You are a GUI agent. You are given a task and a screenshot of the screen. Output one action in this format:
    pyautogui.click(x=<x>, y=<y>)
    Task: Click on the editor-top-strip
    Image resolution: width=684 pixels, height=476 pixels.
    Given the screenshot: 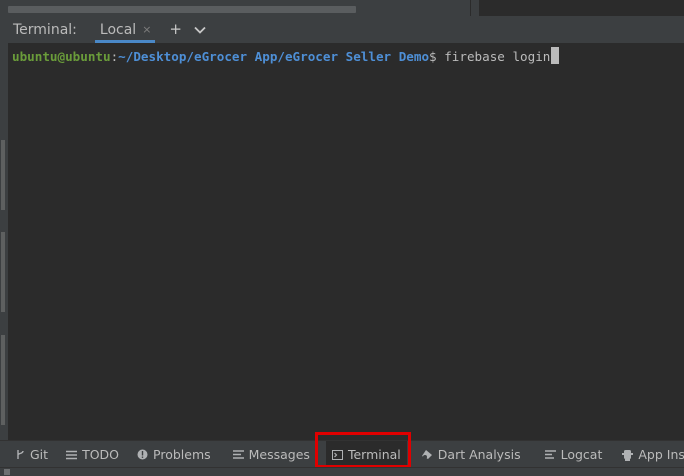 What is the action you would take?
    pyautogui.click(x=346, y=8)
    